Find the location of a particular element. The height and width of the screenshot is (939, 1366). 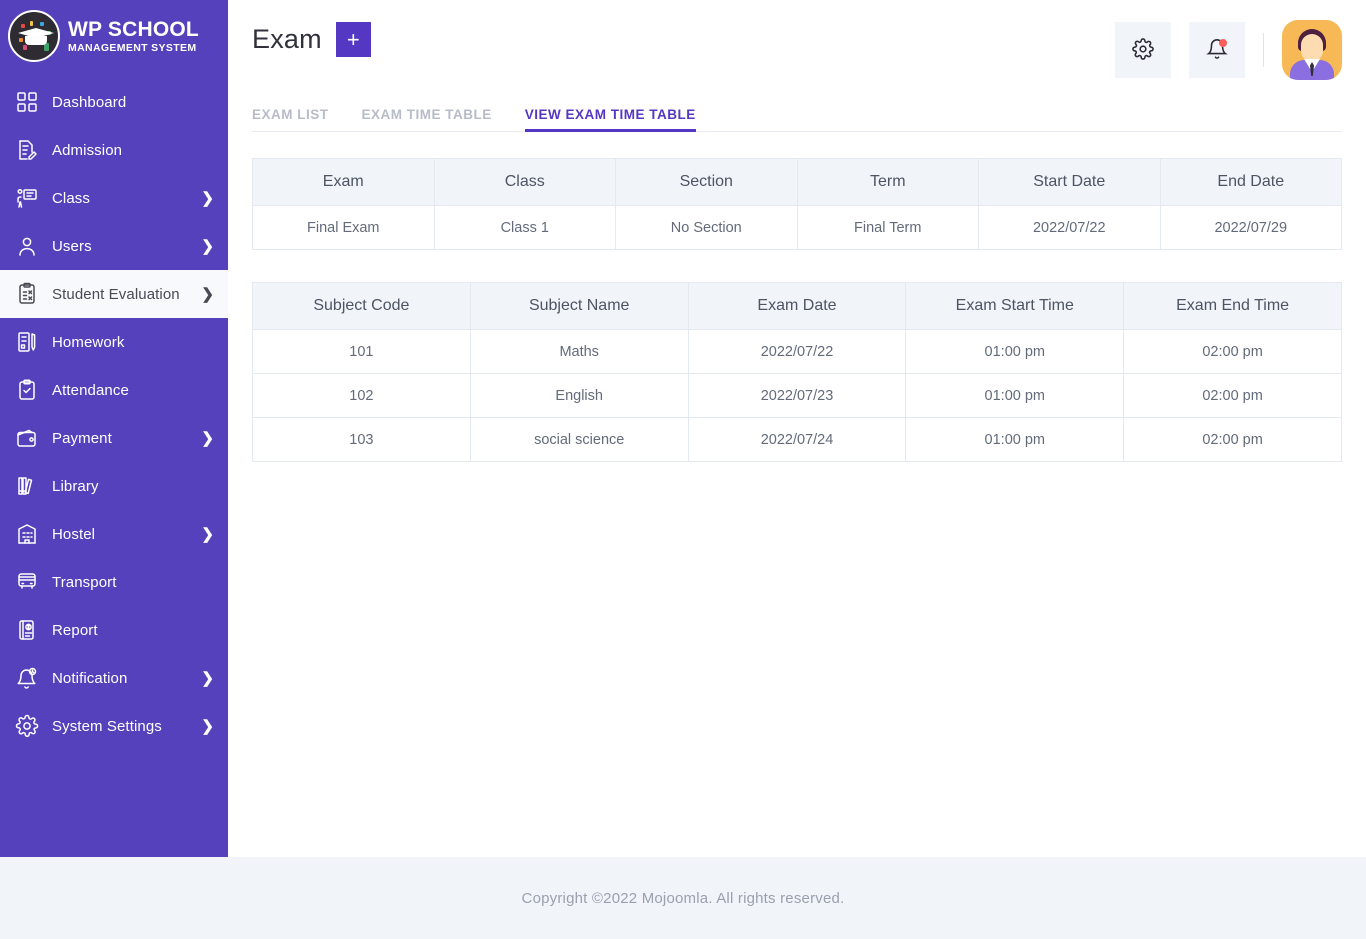

table-cell: Final Exam is located at coordinates (343, 227).